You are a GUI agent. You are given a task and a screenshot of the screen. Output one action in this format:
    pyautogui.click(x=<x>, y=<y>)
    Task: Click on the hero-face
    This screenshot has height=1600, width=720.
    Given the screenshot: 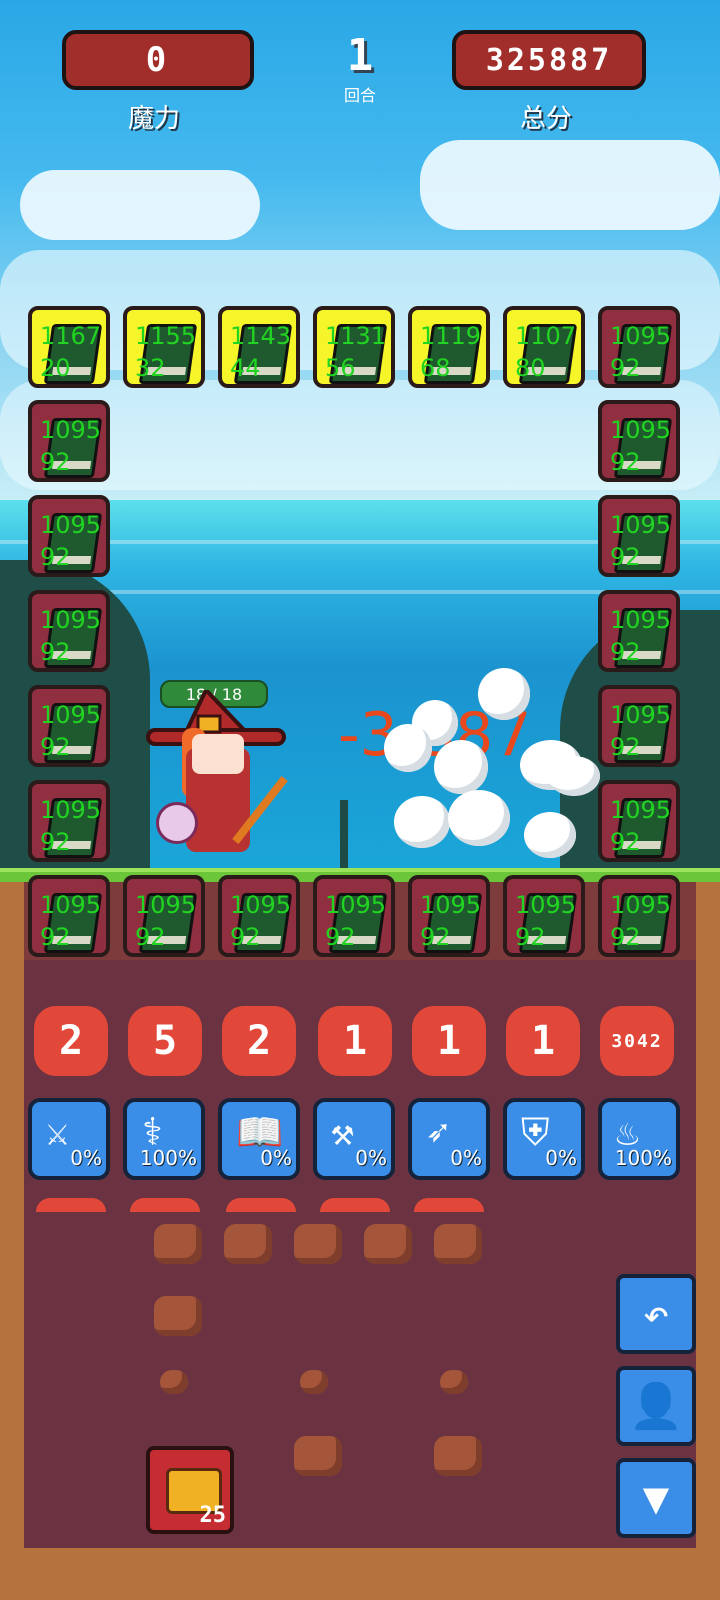 What is the action you would take?
    pyautogui.click(x=218, y=754)
    